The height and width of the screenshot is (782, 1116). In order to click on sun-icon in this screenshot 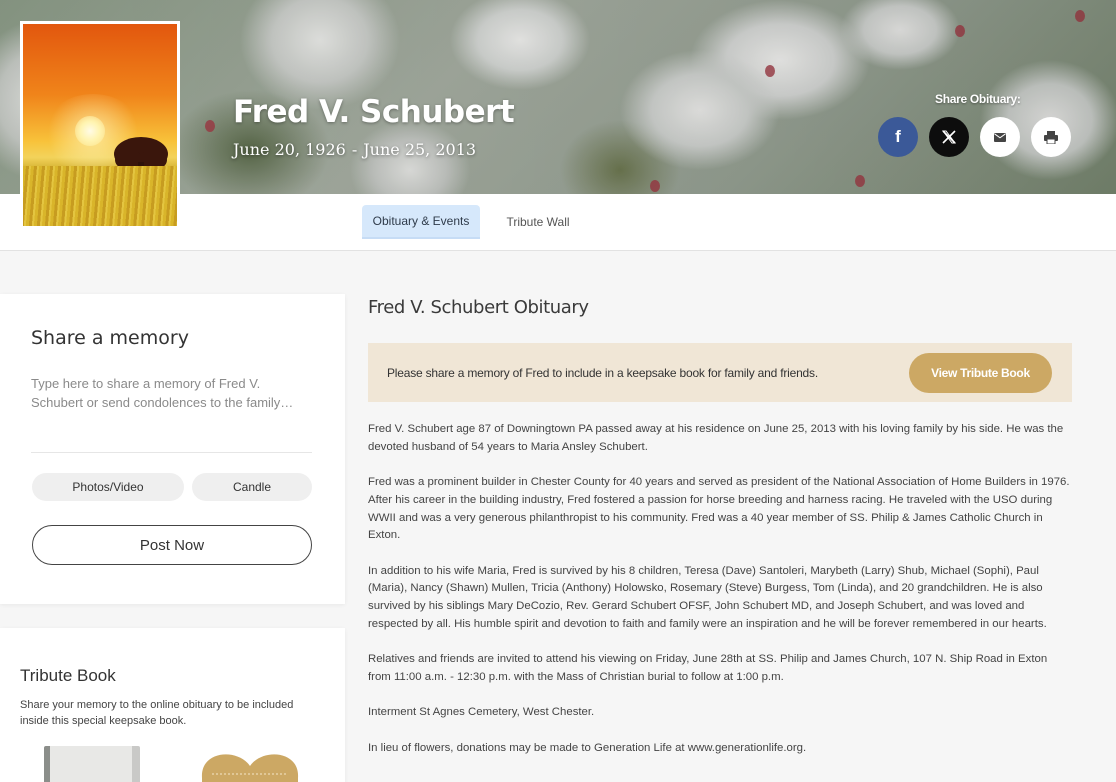, I will do `click(90, 131)`.